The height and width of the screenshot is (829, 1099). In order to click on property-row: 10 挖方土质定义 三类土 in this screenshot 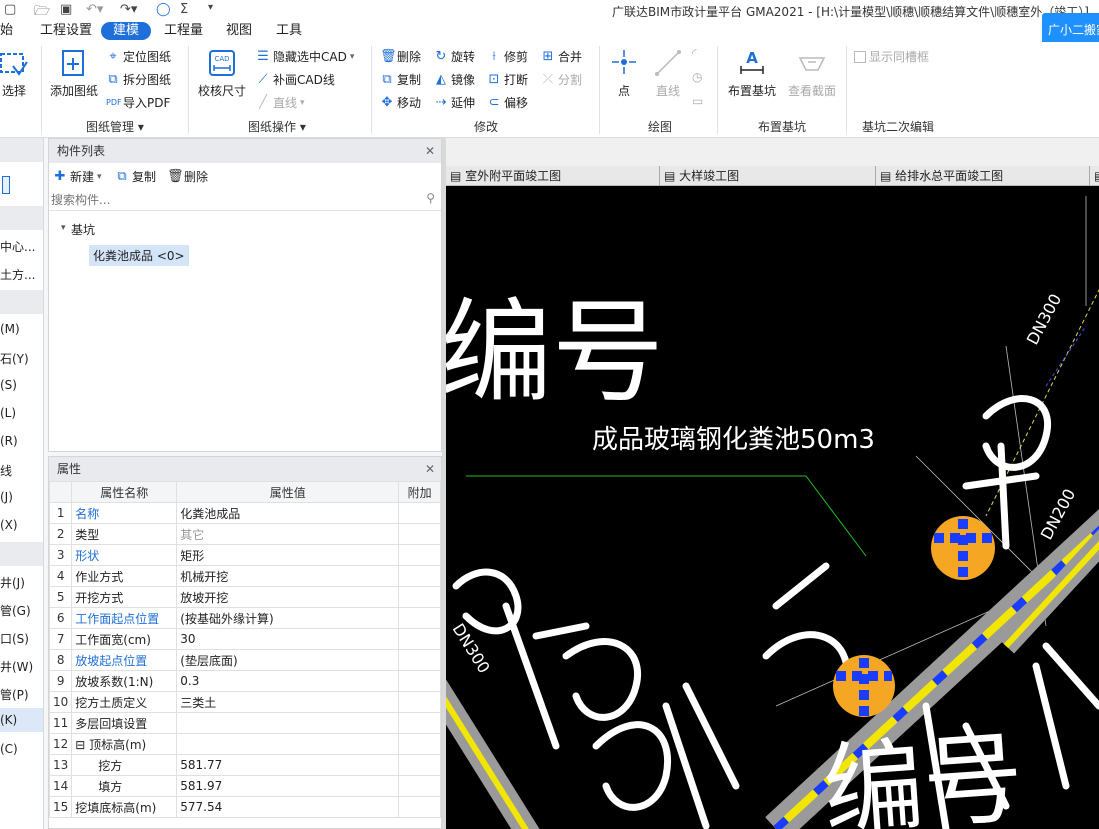, I will do `click(245, 702)`.